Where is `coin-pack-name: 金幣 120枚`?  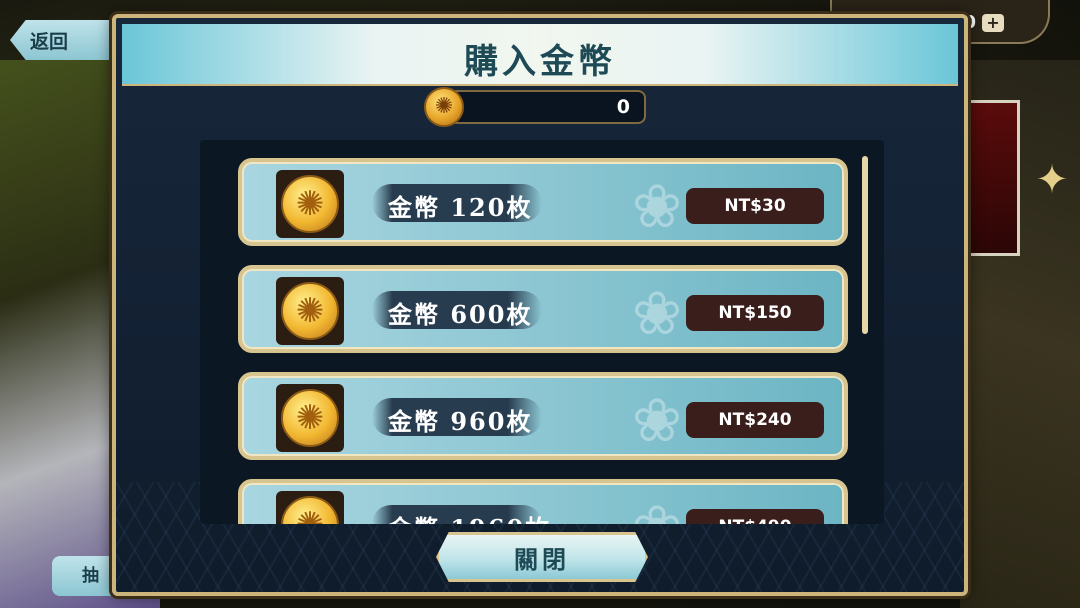
coin-pack-name: 金幣 120枚 is located at coordinates (460, 207).